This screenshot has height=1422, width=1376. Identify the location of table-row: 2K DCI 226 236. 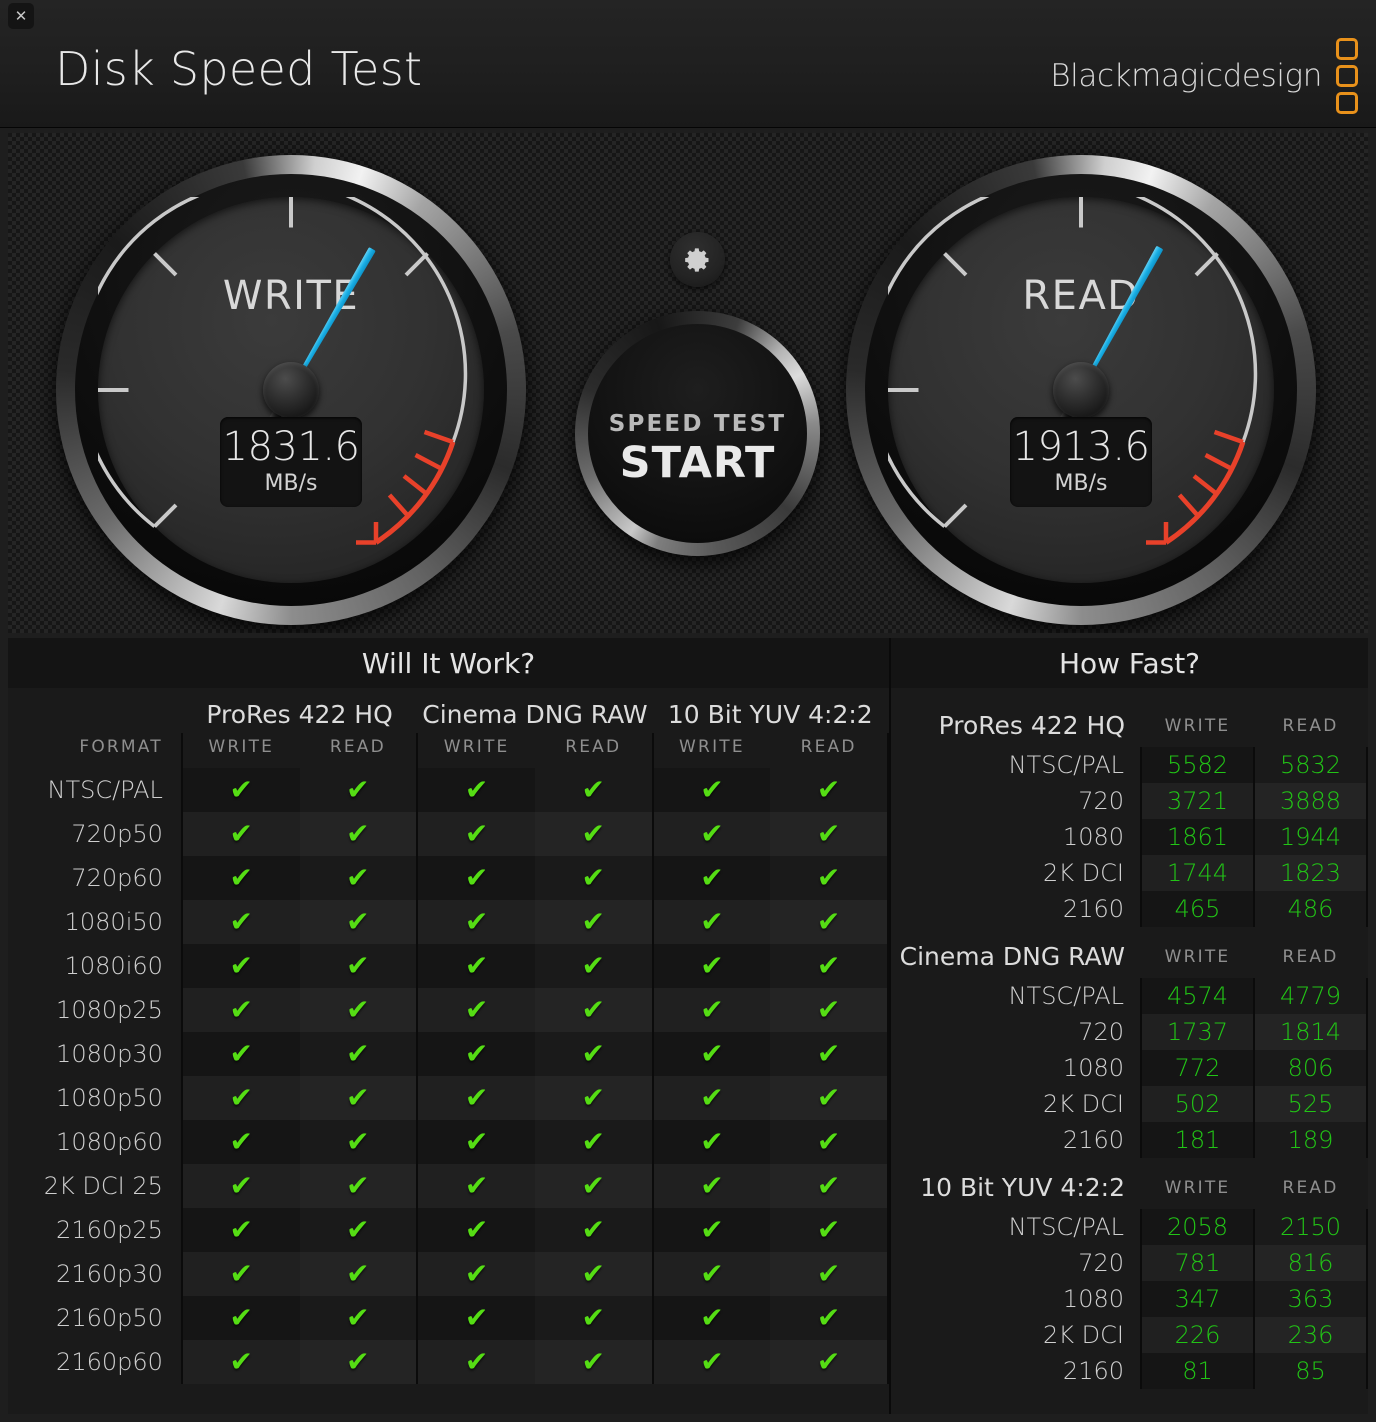
(1129, 1335).